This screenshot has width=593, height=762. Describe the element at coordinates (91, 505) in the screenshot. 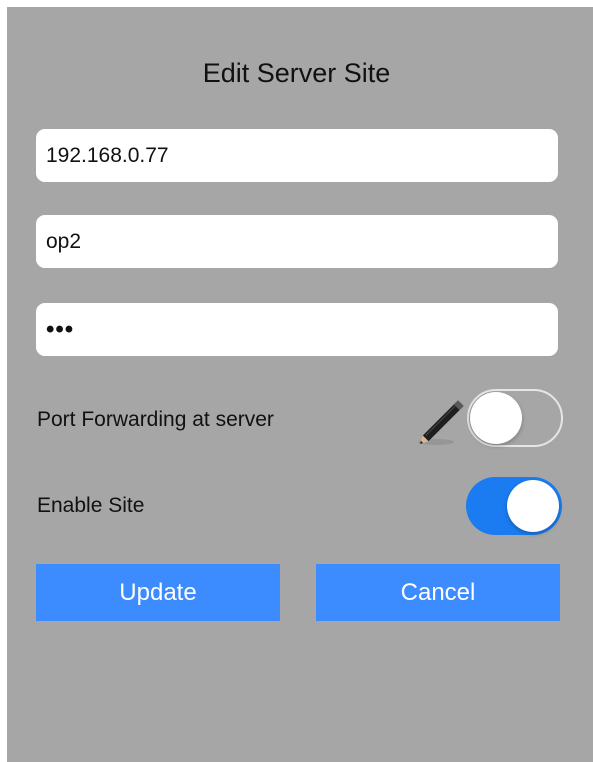

I see `enable-site-label: Enable Site` at that location.